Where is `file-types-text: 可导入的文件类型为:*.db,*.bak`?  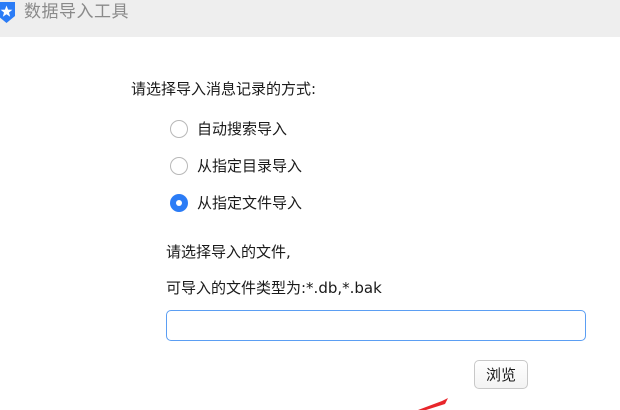
file-types-text: 可导入的文件类型为:*.db,*.bak is located at coordinates (274, 288).